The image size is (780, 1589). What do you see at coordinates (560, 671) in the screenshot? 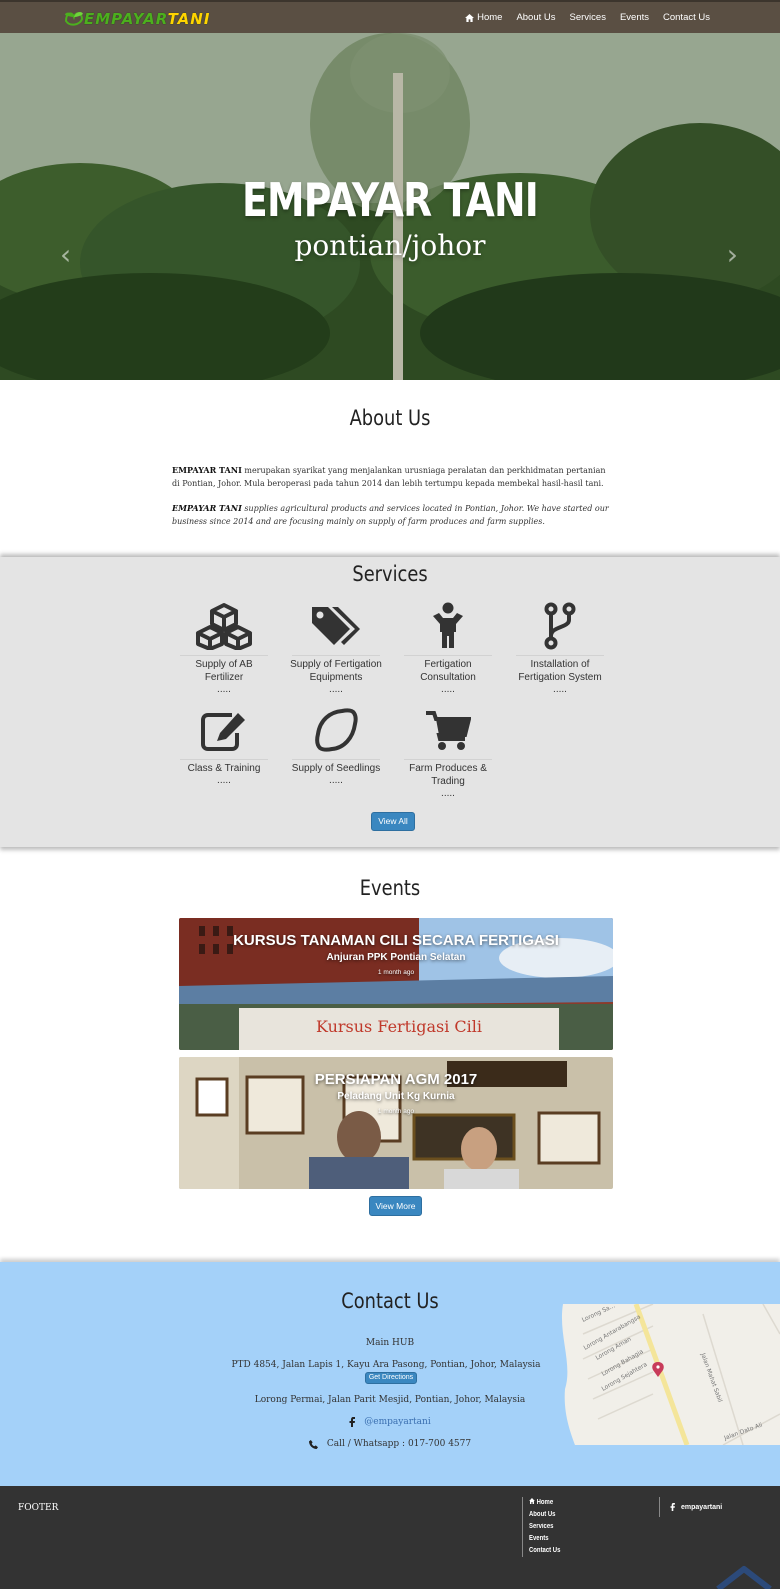
I see `service-name: Installation of Fertigation System` at bounding box center [560, 671].